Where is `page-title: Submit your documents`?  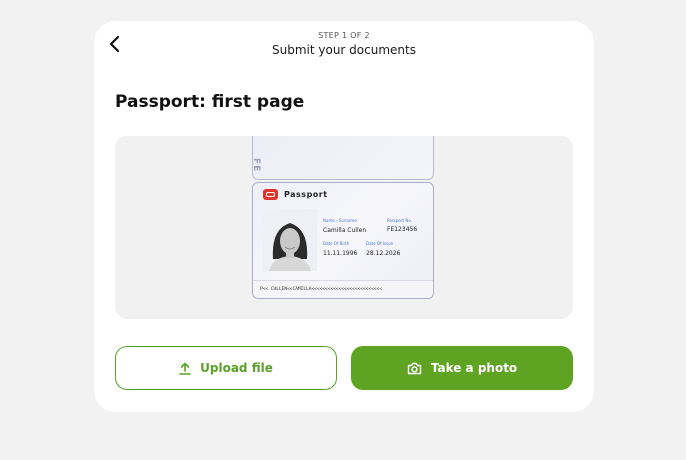 page-title: Submit your documents is located at coordinates (344, 50).